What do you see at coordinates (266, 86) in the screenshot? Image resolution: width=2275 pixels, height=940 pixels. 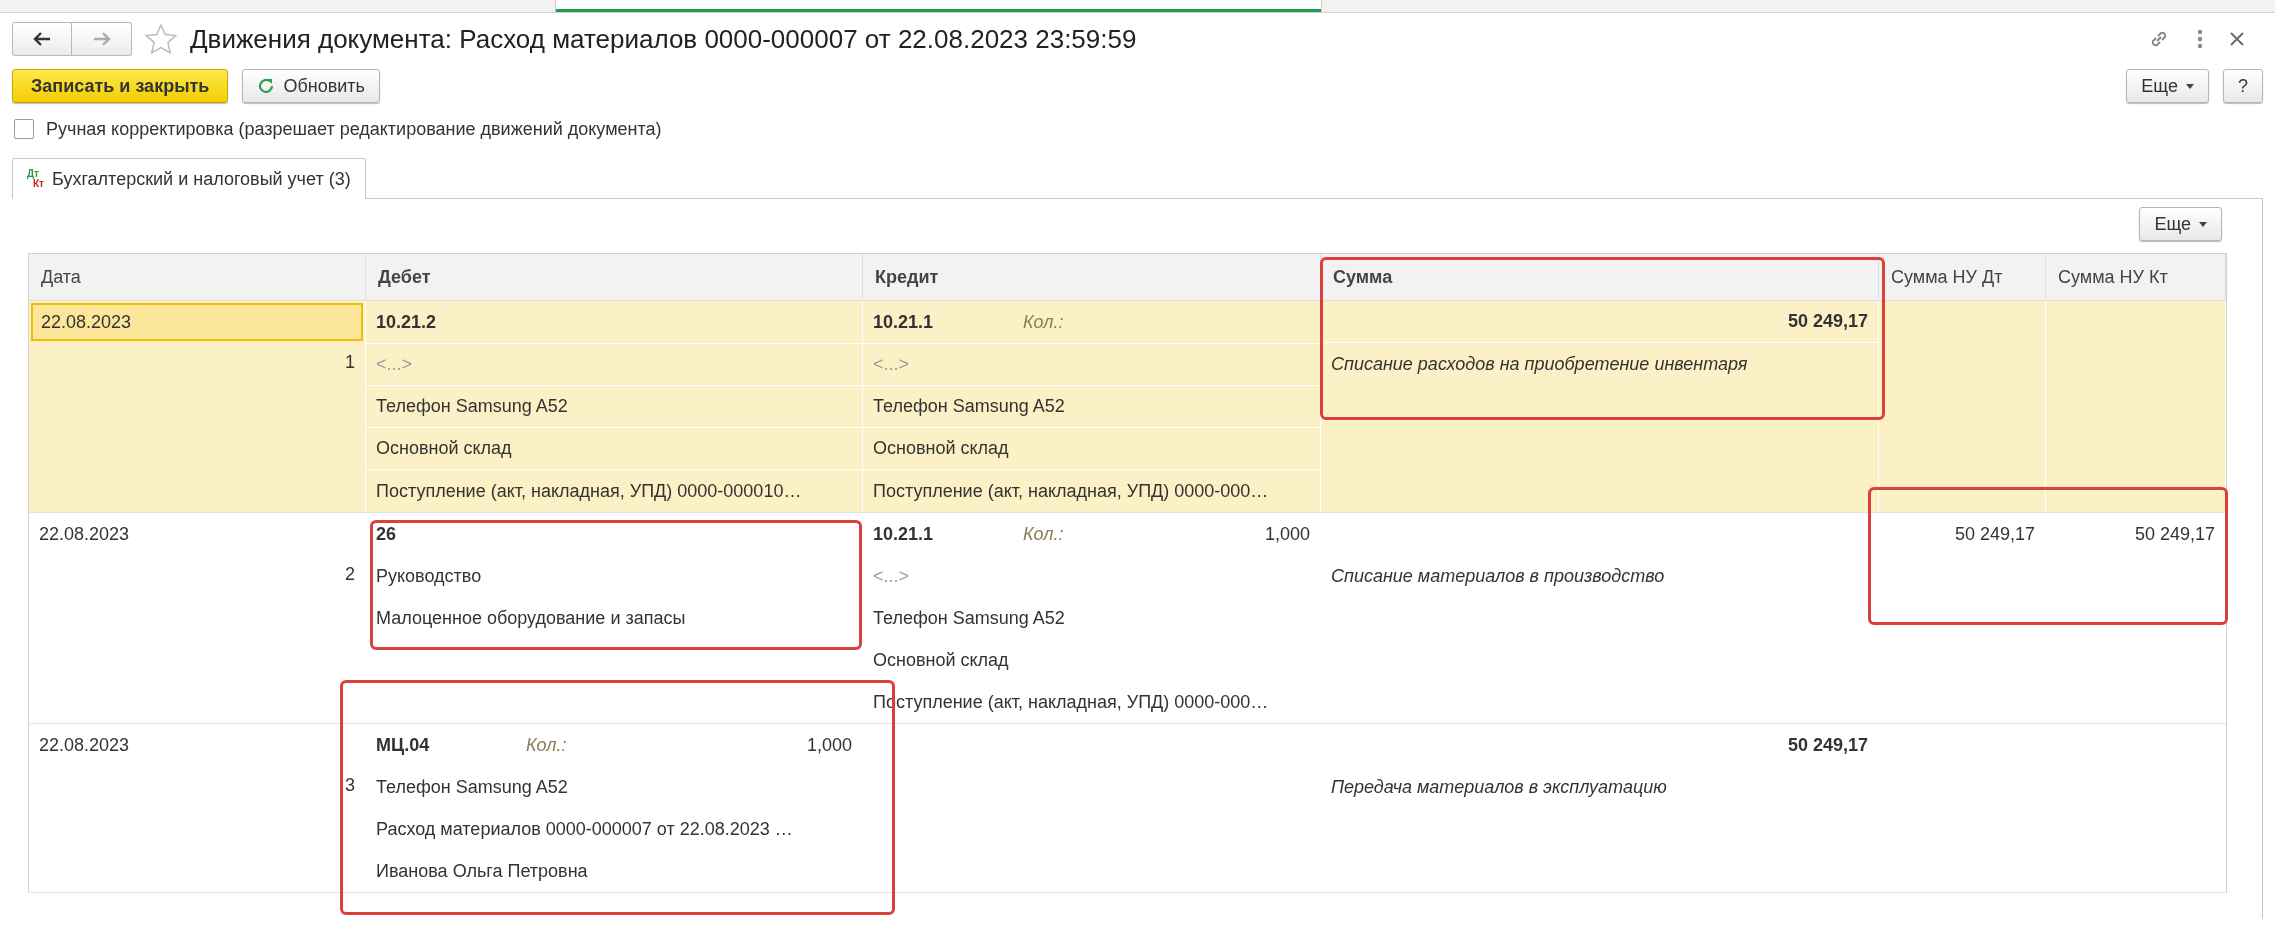 I see `refresh-icon` at bounding box center [266, 86].